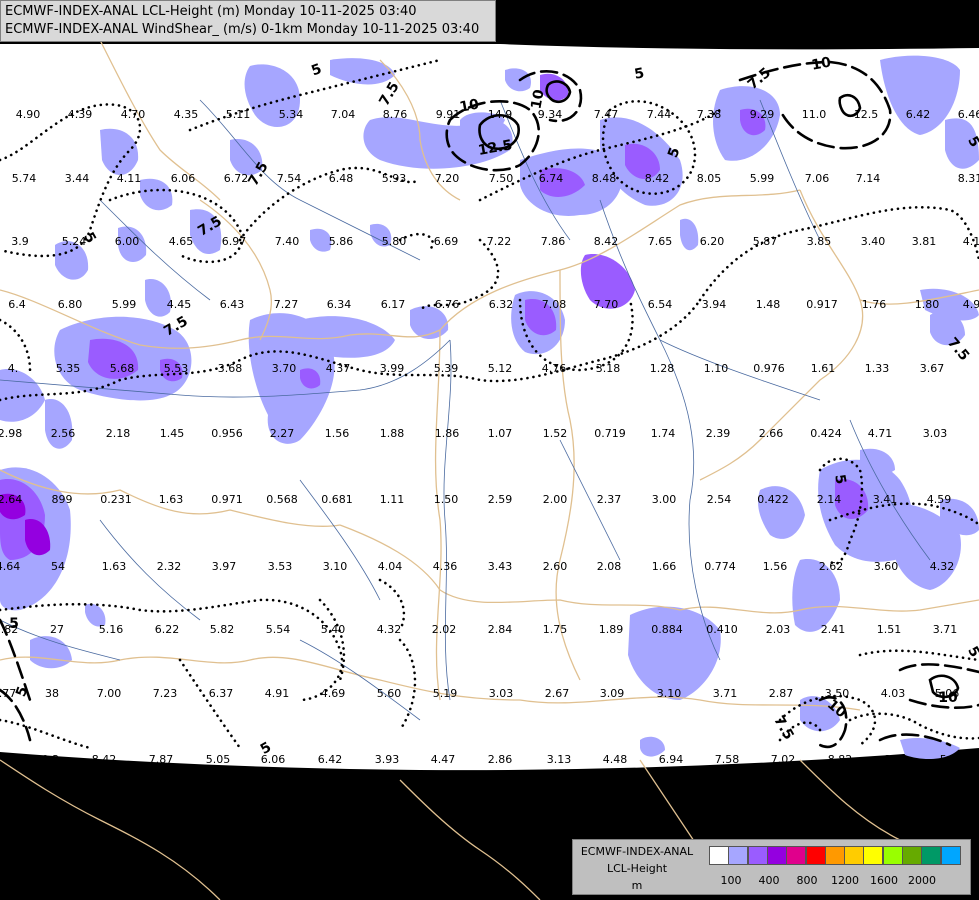 This screenshot has height=900, width=979. I want to click on windshear-value: 5.16, so click(111, 629).